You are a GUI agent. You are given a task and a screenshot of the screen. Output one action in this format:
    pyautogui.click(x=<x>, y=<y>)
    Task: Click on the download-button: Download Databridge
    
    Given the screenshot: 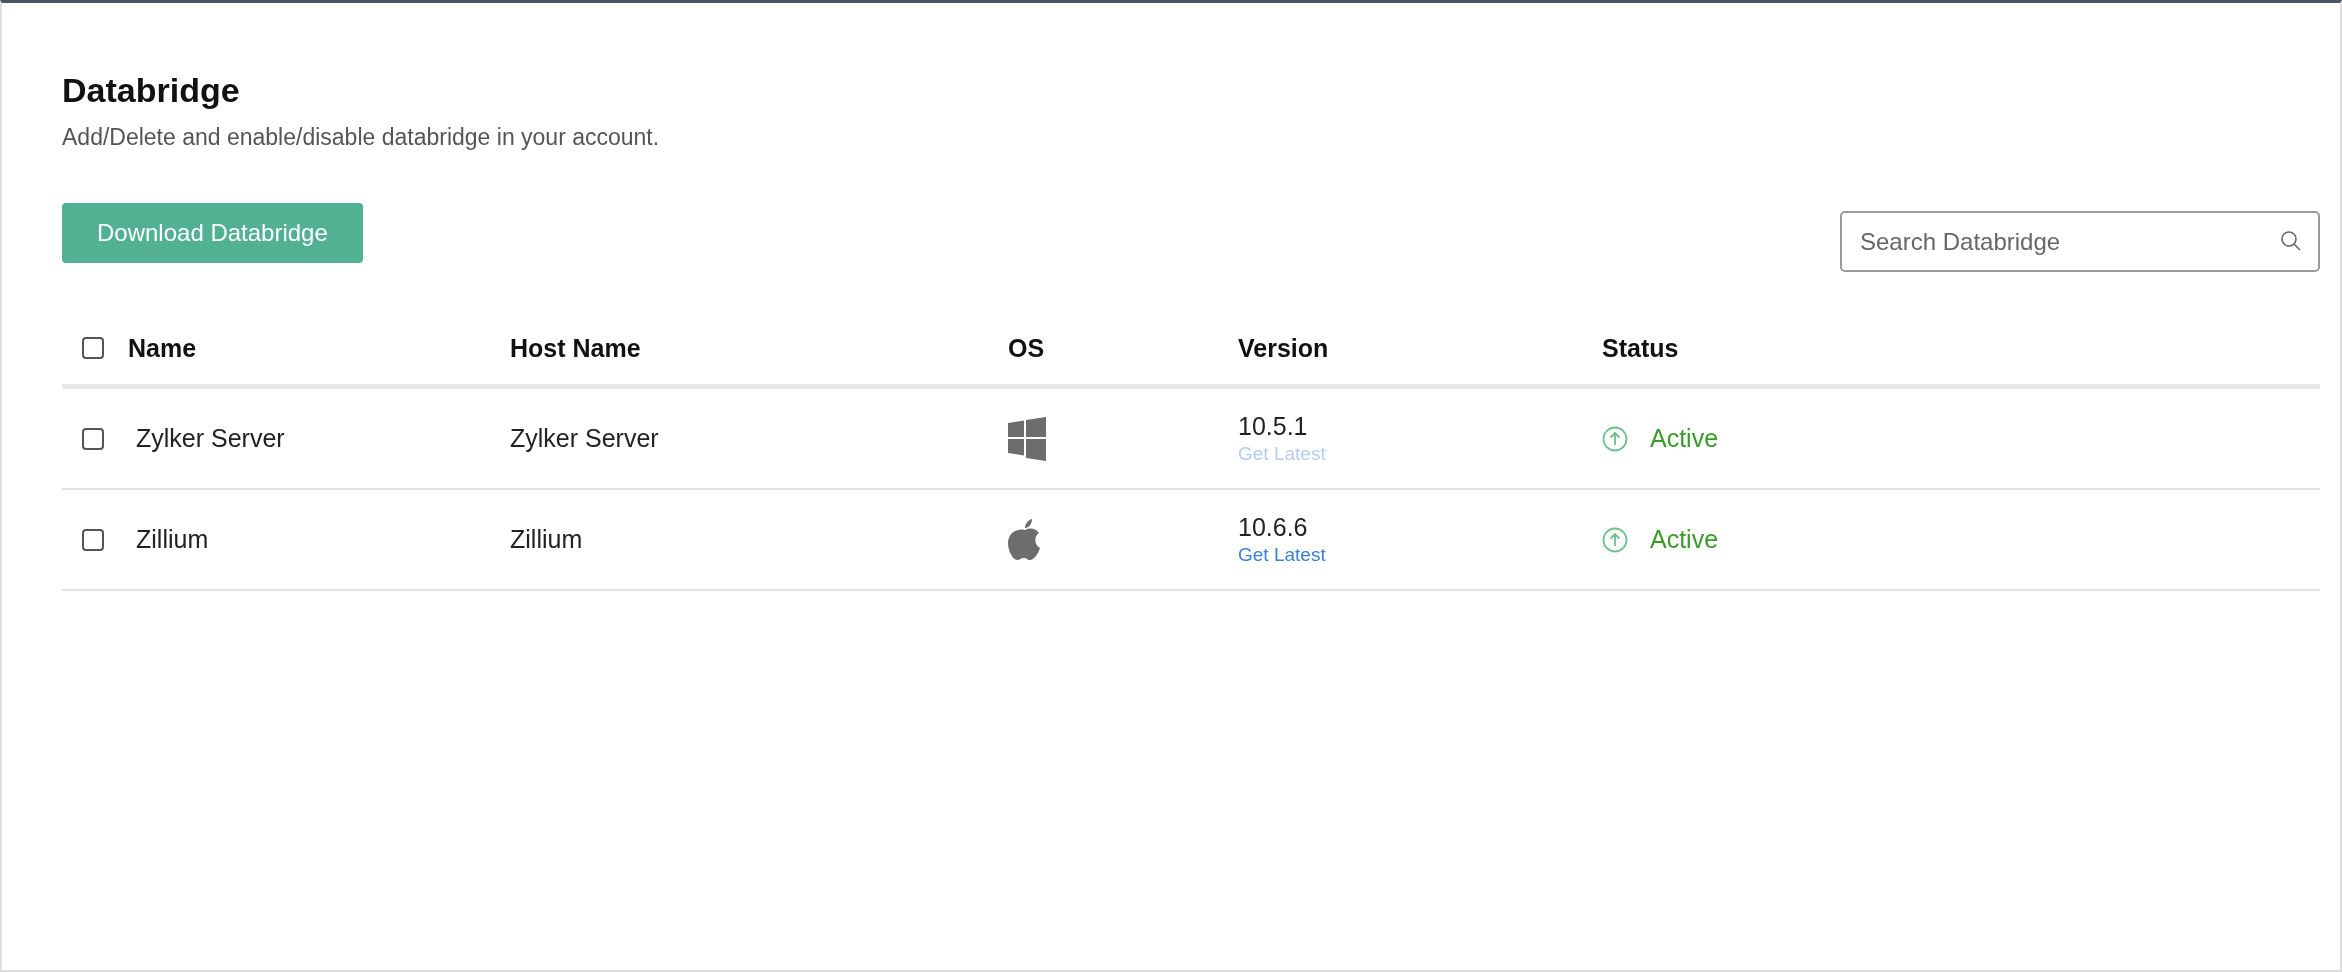 What is the action you would take?
    pyautogui.click(x=212, y=233)
    